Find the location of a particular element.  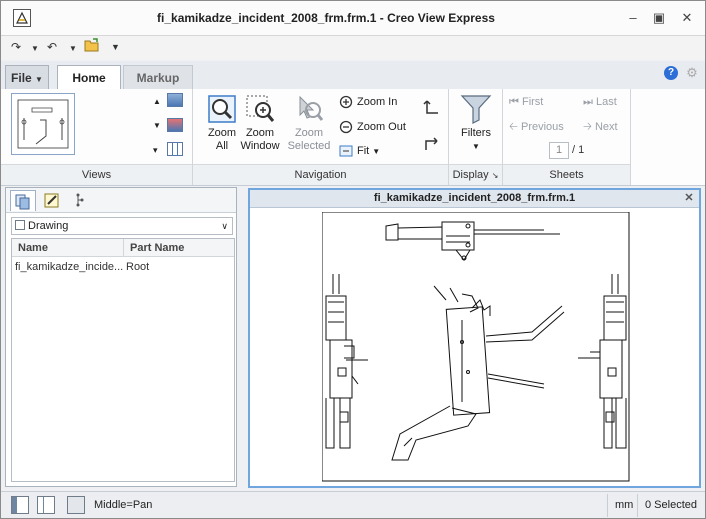

zoom-in-button: Zoom In is located at coordinates (368, 102).